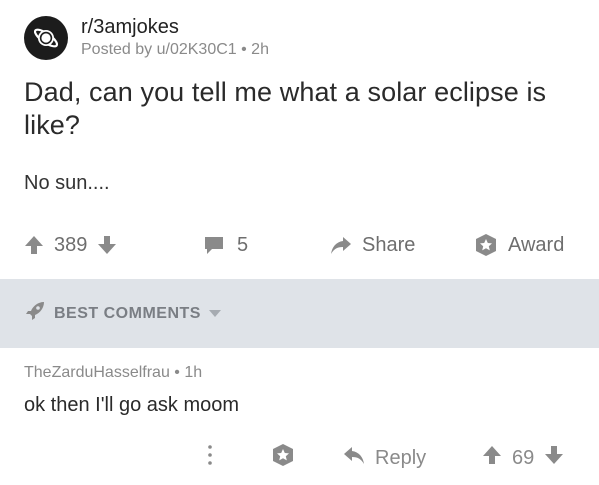 This screenshot has height=485, width=599. I want to click on vertical-dots-icon, so click(210, 458).